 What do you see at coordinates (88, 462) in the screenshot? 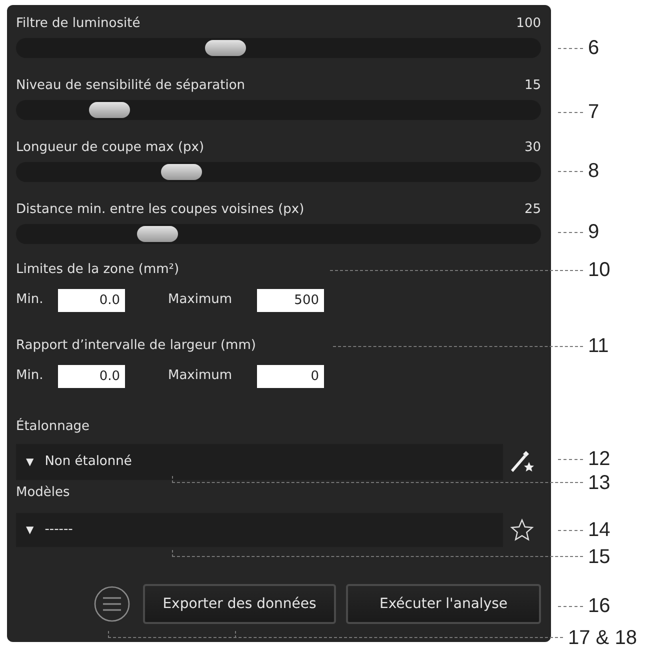
I see `dropdown-value: Non étalonné` at bounding box center [88, 462].